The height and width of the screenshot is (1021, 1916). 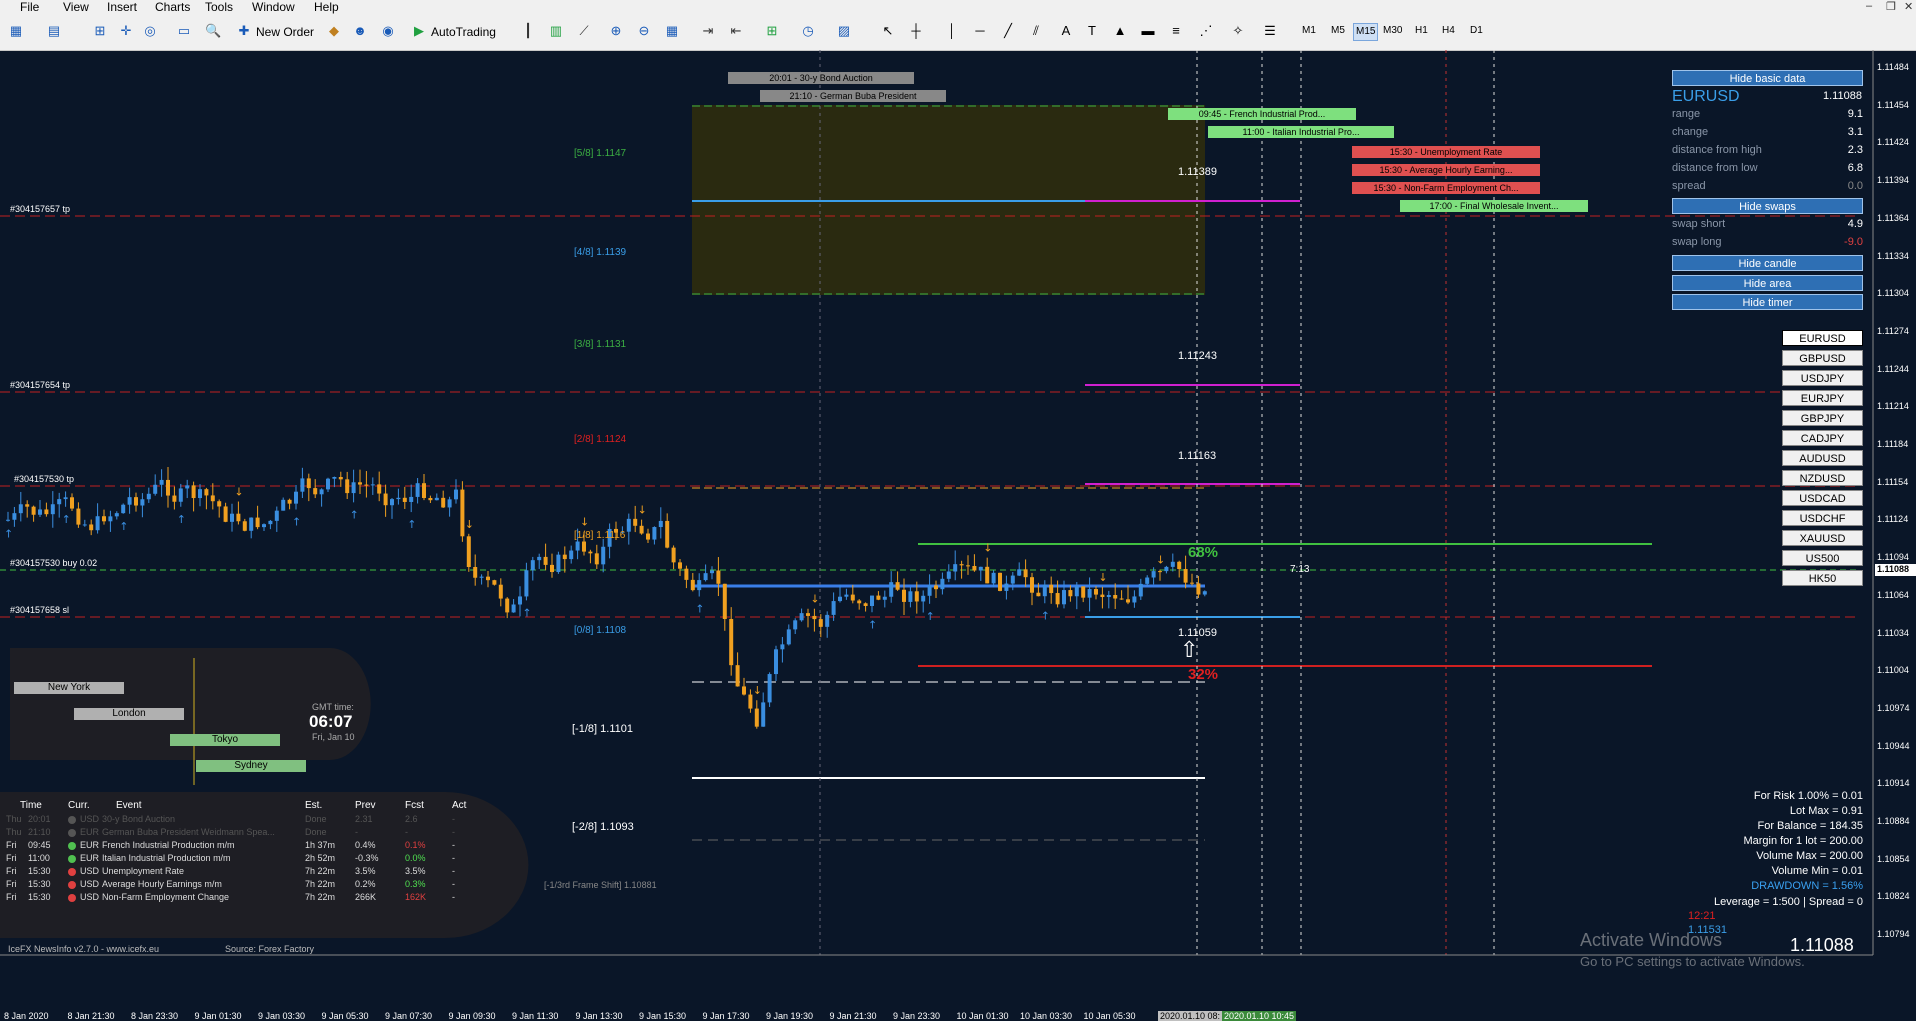 I want to click on arrows-icon: ▲, so click(x=1120, y=31).